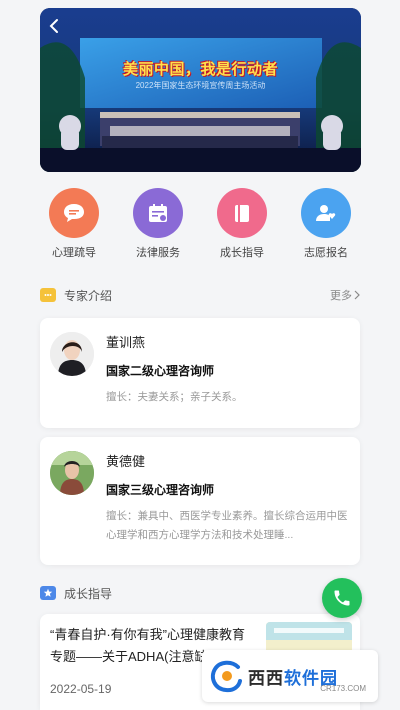 The width and height of the screenshot is (400, 710). What do you see at coordinates (290, 676) in the screenshot?
I see `site-watermark: 西西软件园 CR173.COM` at bounding box center [290, 676].